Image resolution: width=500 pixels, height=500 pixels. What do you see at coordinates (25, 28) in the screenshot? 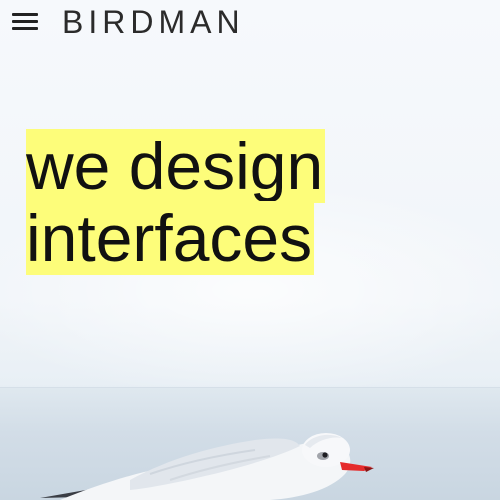
I see `menu-bar-bottom` at bounding box center [25, 28].